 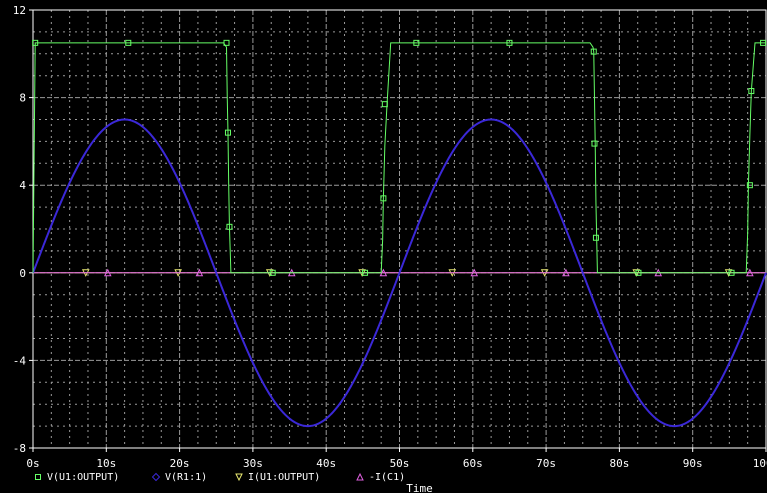 What do you see at coordinates (180, 463) in the screenshot?
I see `x-tick-label: 20s` at bounding box center [180, 463].